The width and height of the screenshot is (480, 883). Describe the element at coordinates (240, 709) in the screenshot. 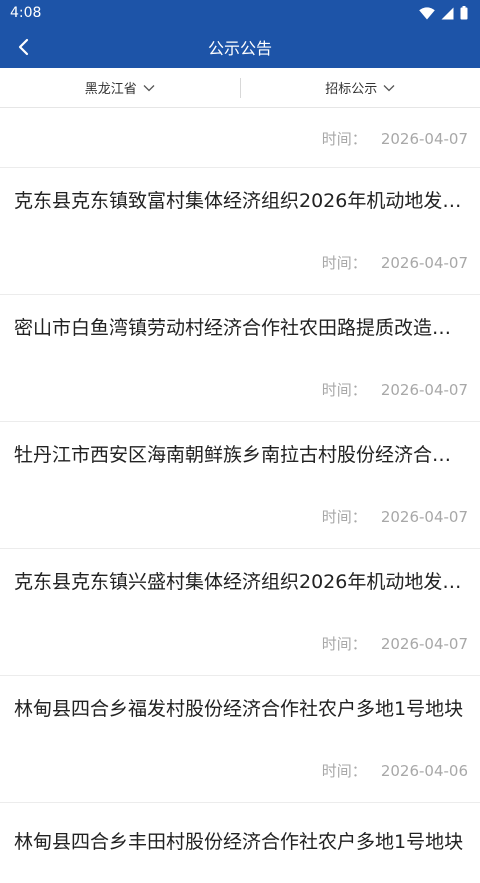

I see `item-title: 林甸县四合乡福发村股份经济合作社农户多地1号地块` at that location.